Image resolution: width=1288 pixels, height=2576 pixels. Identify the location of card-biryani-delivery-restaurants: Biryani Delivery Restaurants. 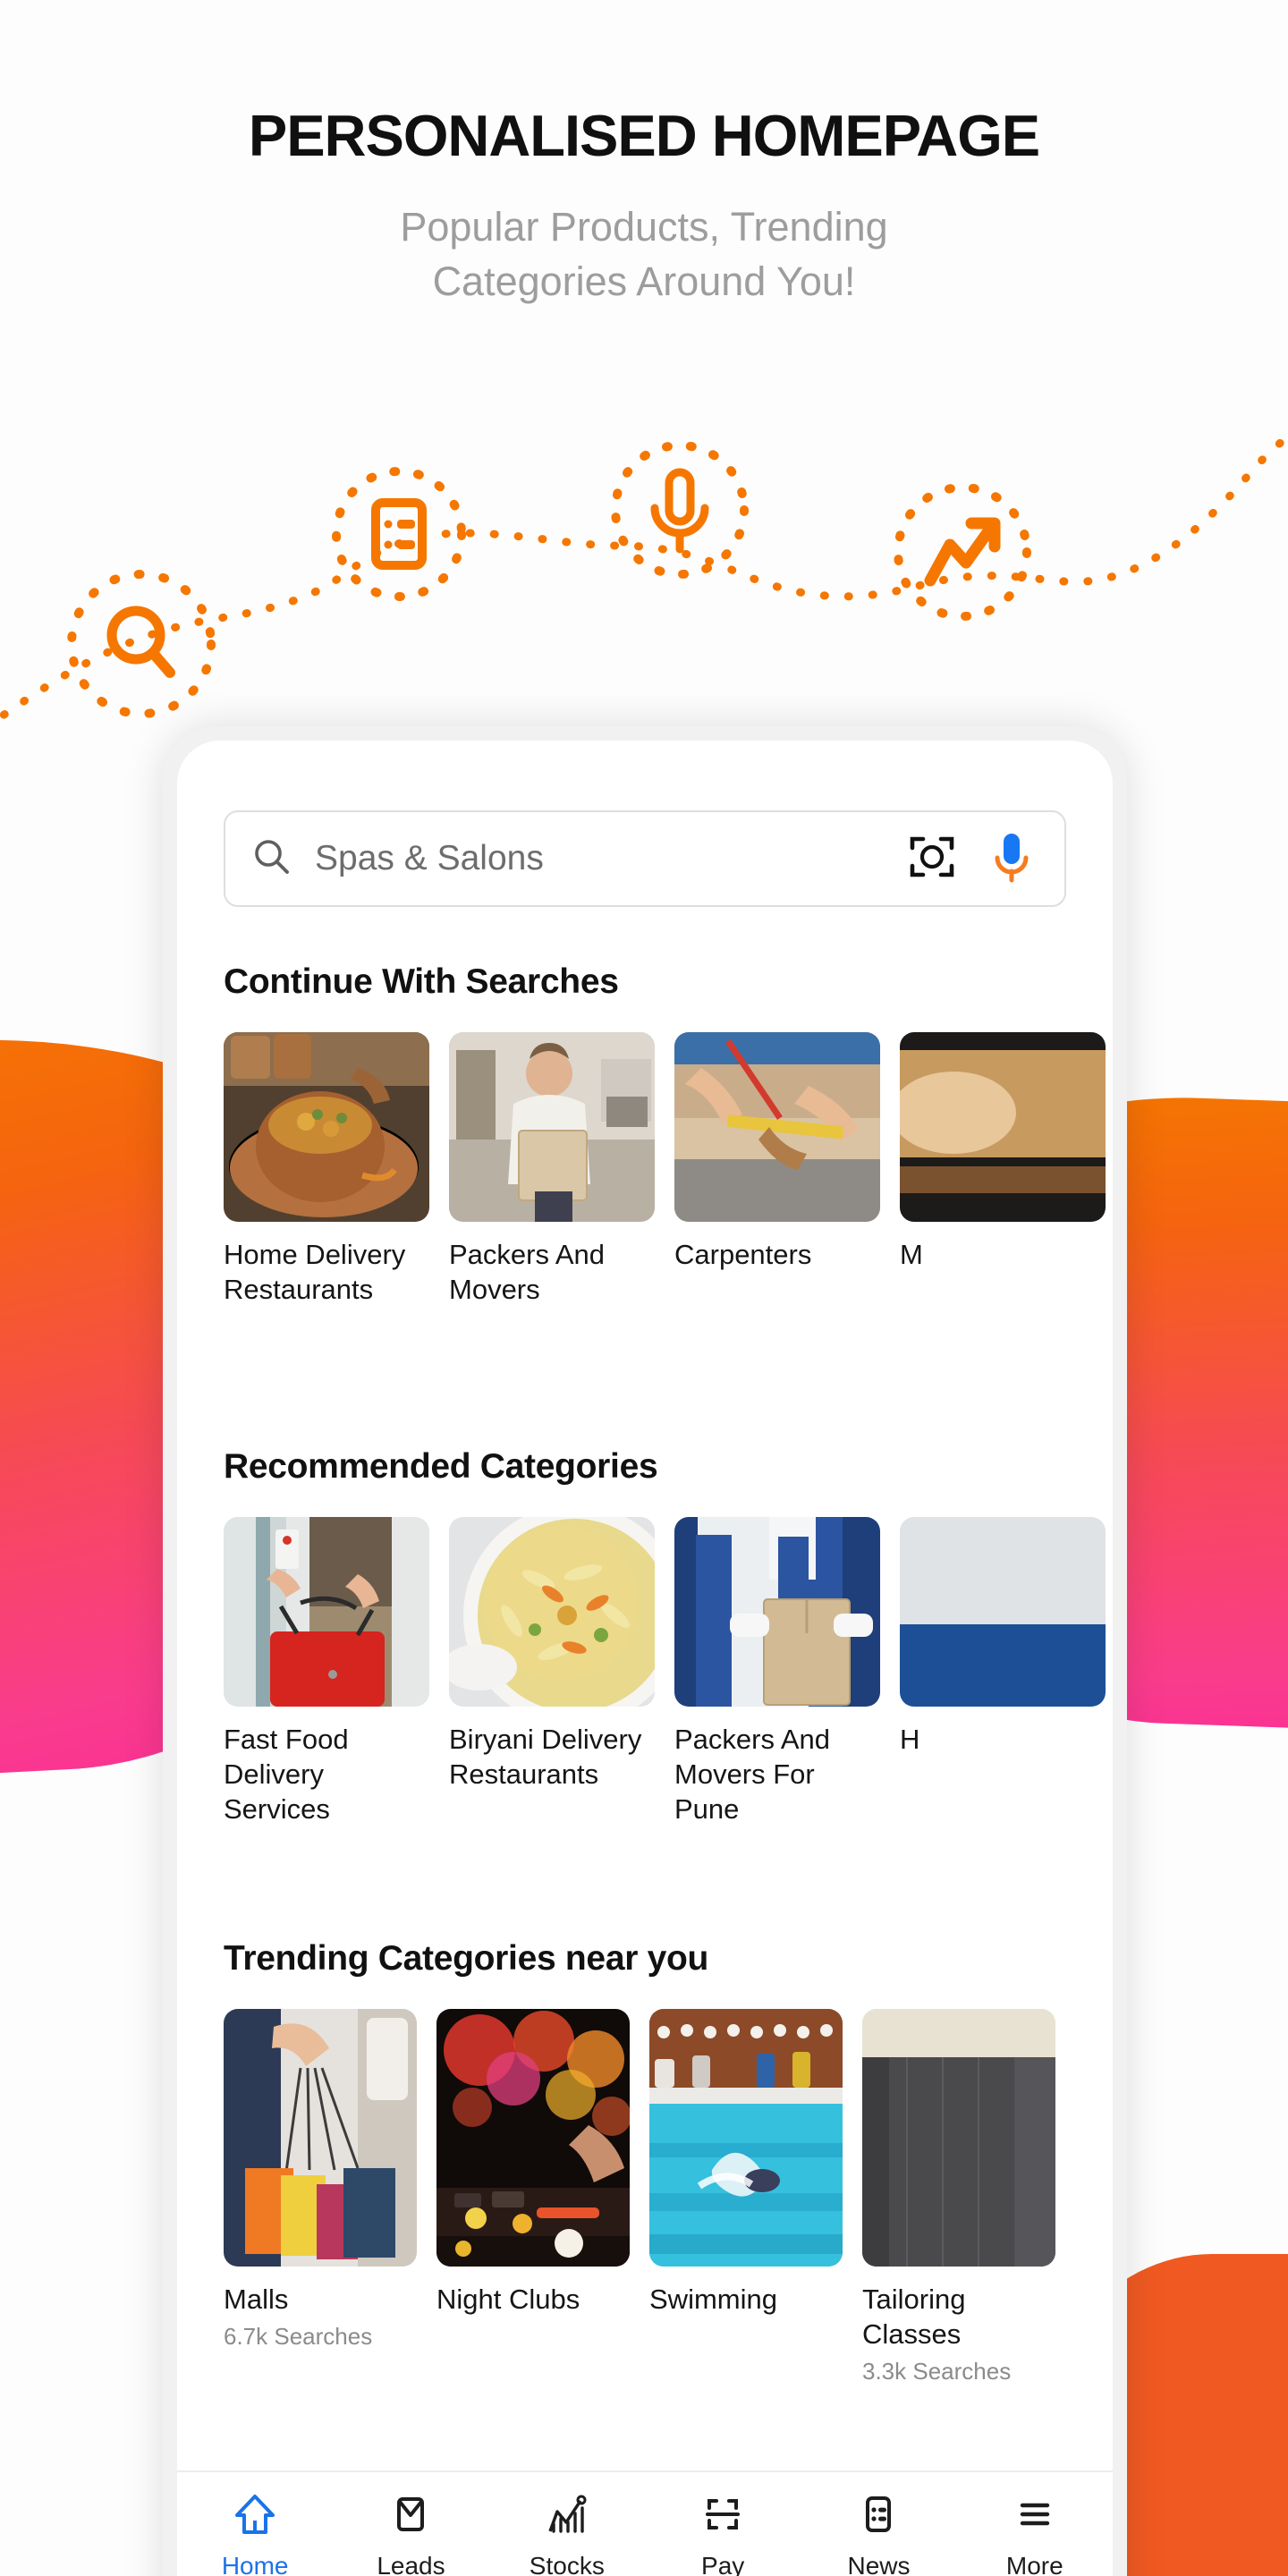
(552, 1671).